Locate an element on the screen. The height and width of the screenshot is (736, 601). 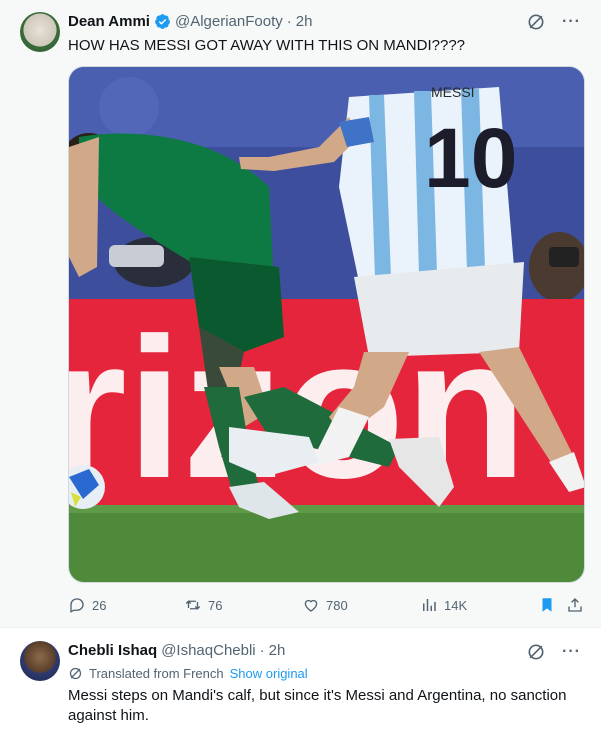
translated-label: Translated from French is located at coordinates (156, 673).